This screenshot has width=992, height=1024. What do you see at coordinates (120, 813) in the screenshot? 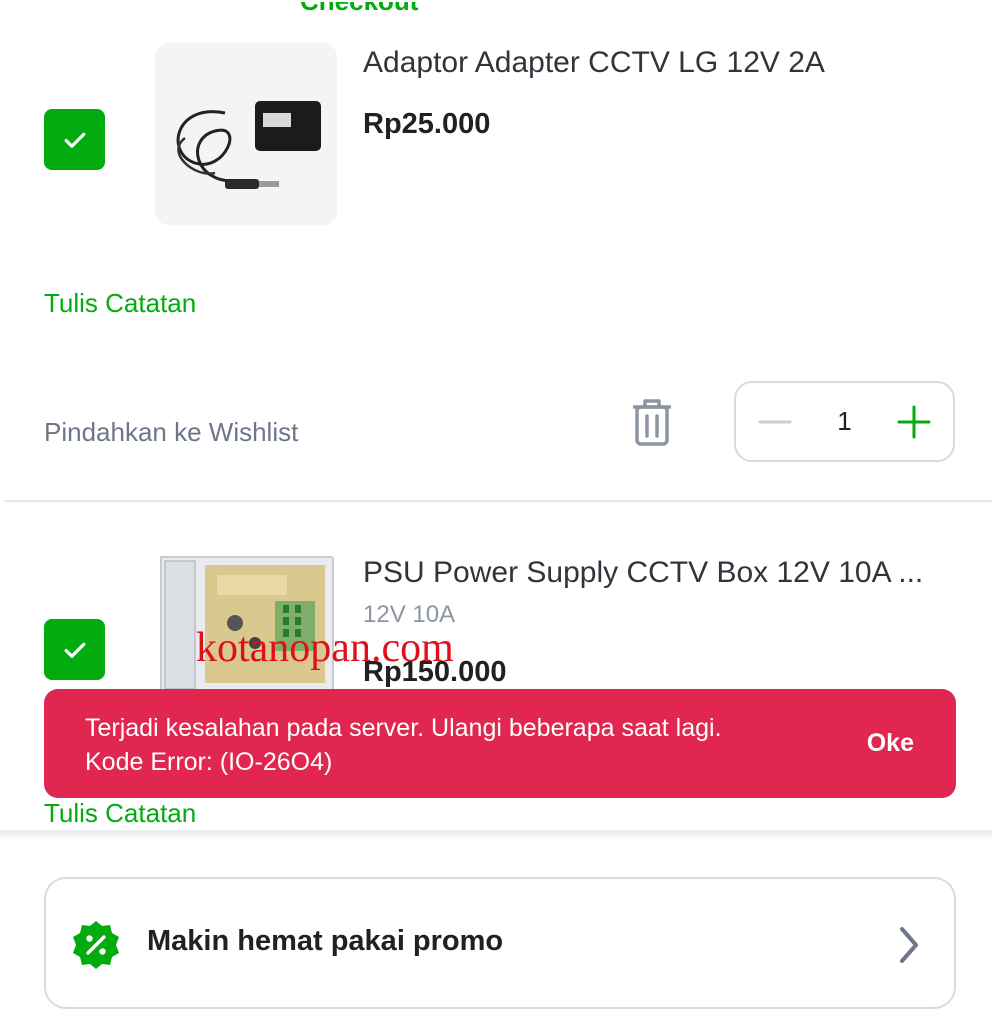
I see `item-2-write-note-link: Tulis Catatan` at bounding box center [120, 813].